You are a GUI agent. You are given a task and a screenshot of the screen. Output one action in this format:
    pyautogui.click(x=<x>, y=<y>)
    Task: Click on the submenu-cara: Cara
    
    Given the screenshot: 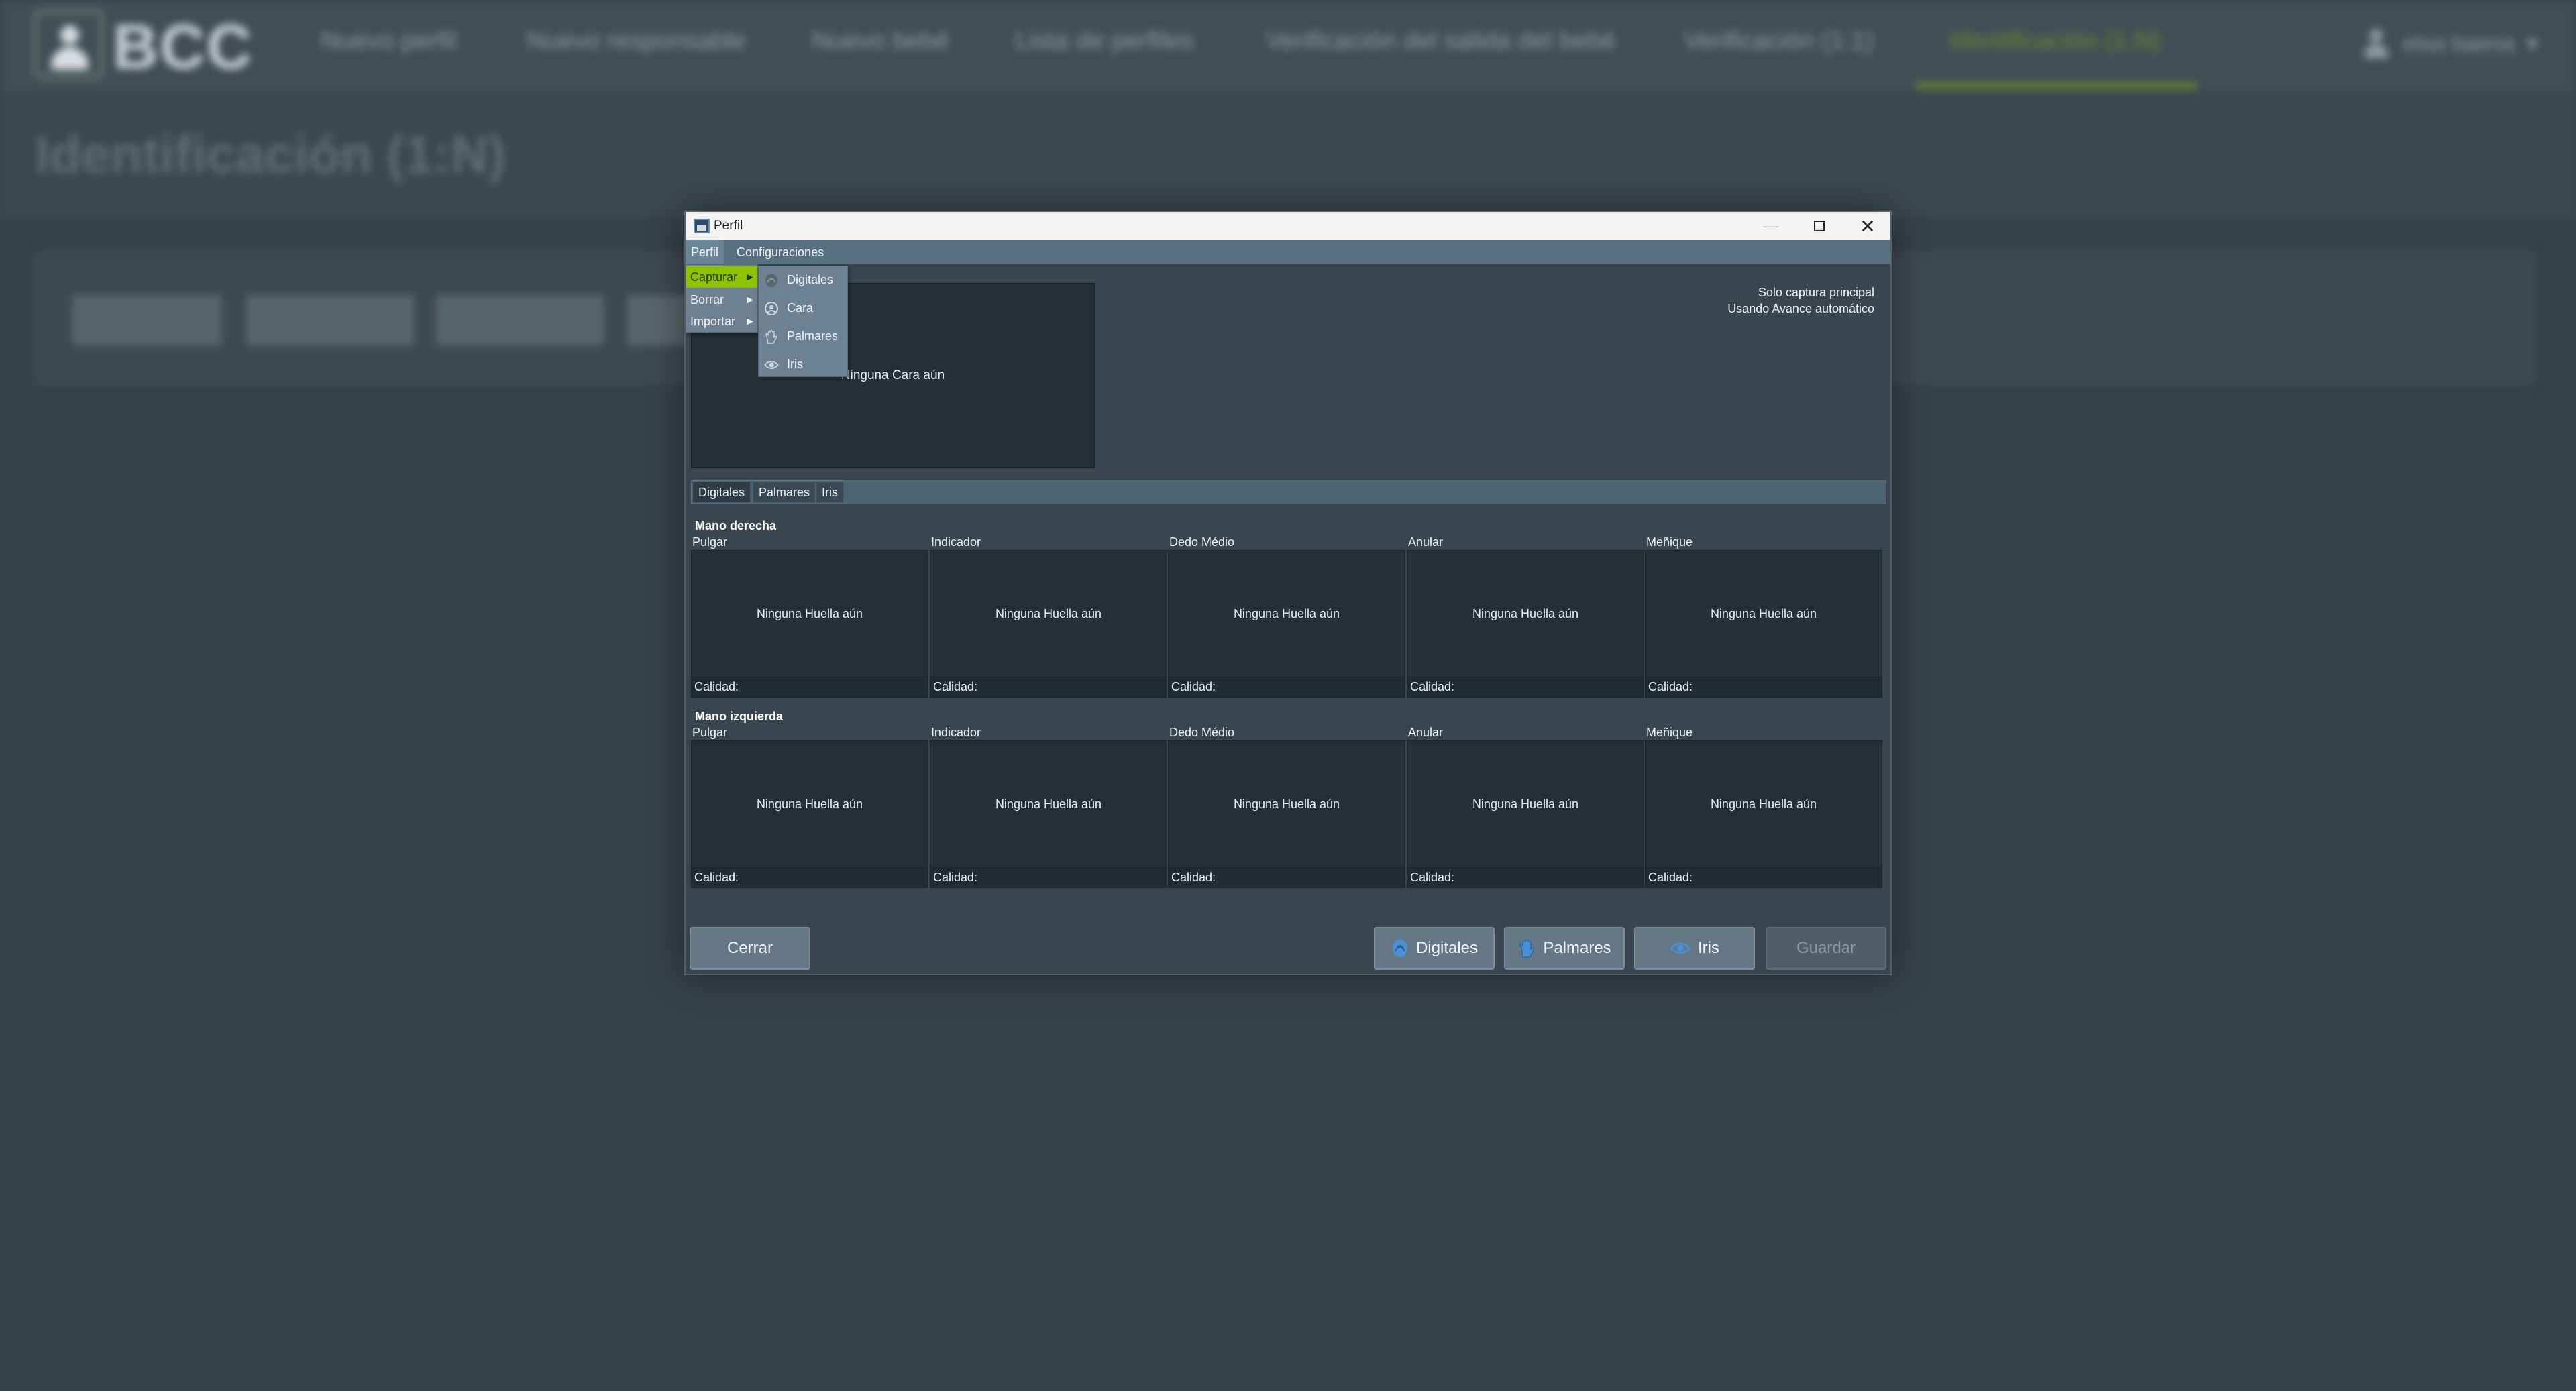 What is the action you would take?
    pyautogui.click(x=803, y=308)
    